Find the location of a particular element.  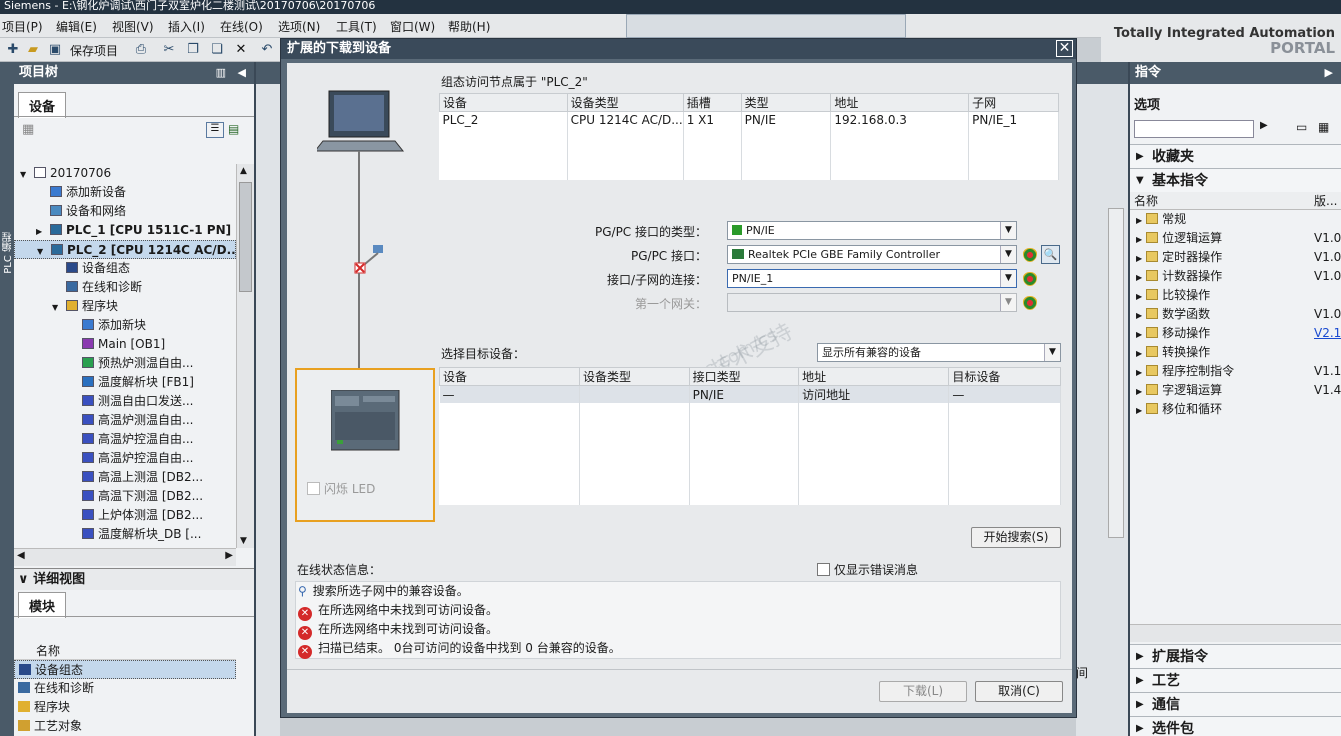

diagnose-interface-icon: 🔍 is located at coordinates (1050, 254).